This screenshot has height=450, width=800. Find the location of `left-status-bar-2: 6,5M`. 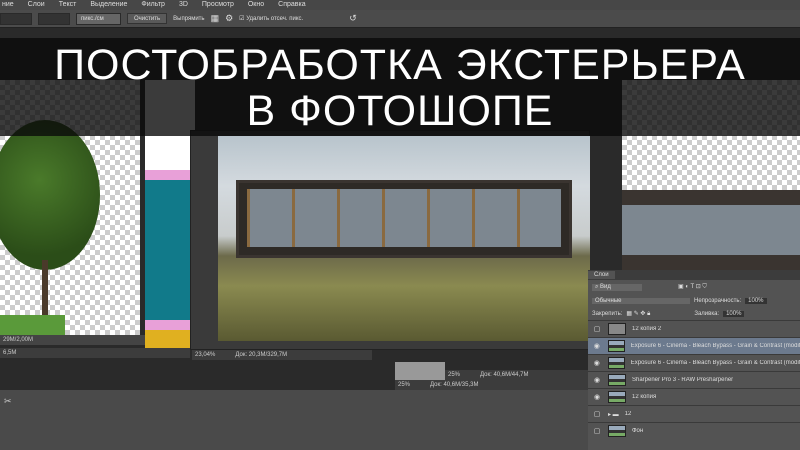

left-status-bar-2: 6,5M is located at coordinates (95, 353).